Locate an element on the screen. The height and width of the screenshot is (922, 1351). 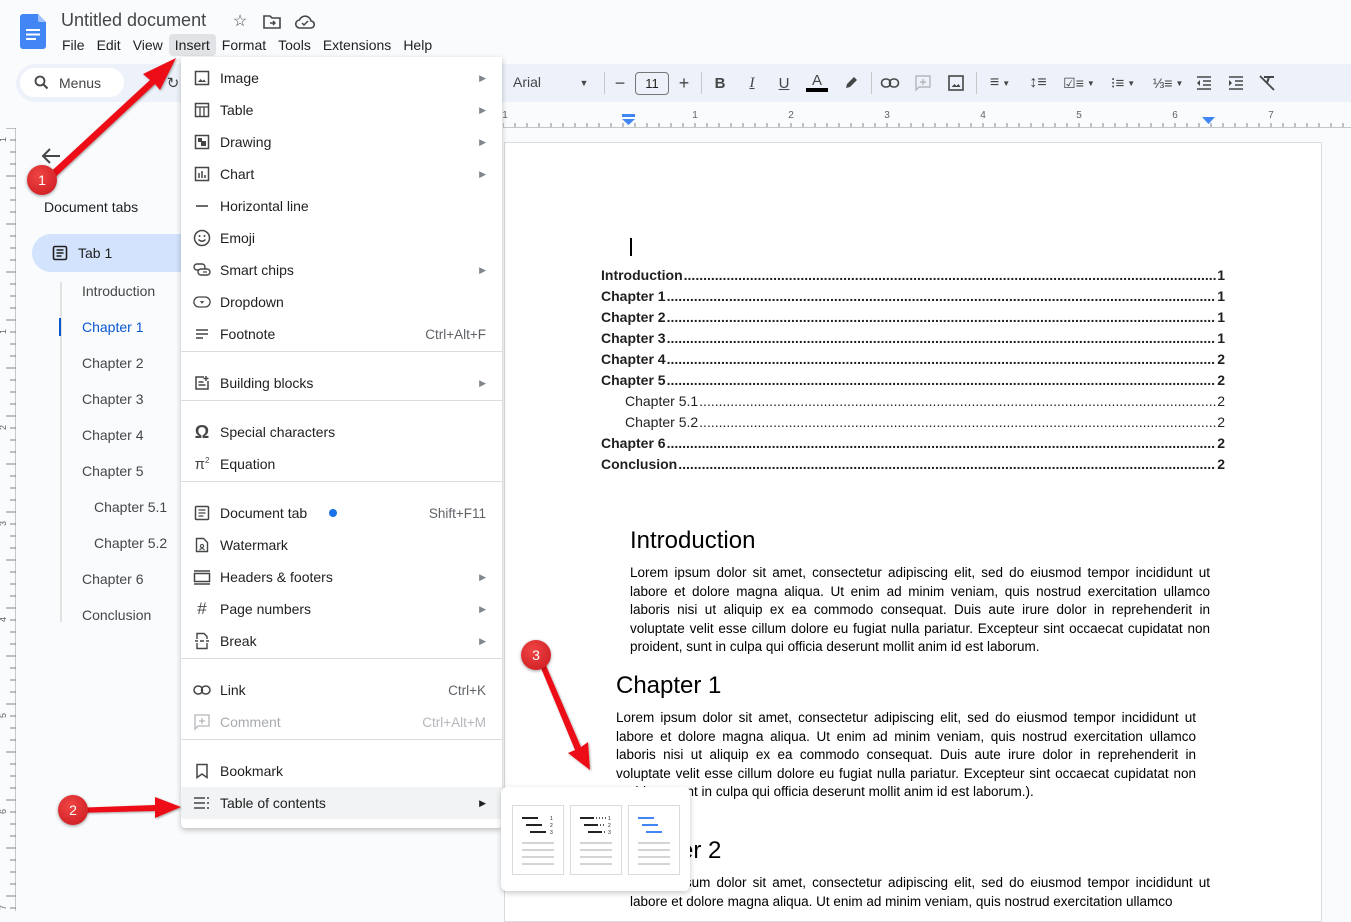
back-arrow-icon is located at coordinates (51, 156).